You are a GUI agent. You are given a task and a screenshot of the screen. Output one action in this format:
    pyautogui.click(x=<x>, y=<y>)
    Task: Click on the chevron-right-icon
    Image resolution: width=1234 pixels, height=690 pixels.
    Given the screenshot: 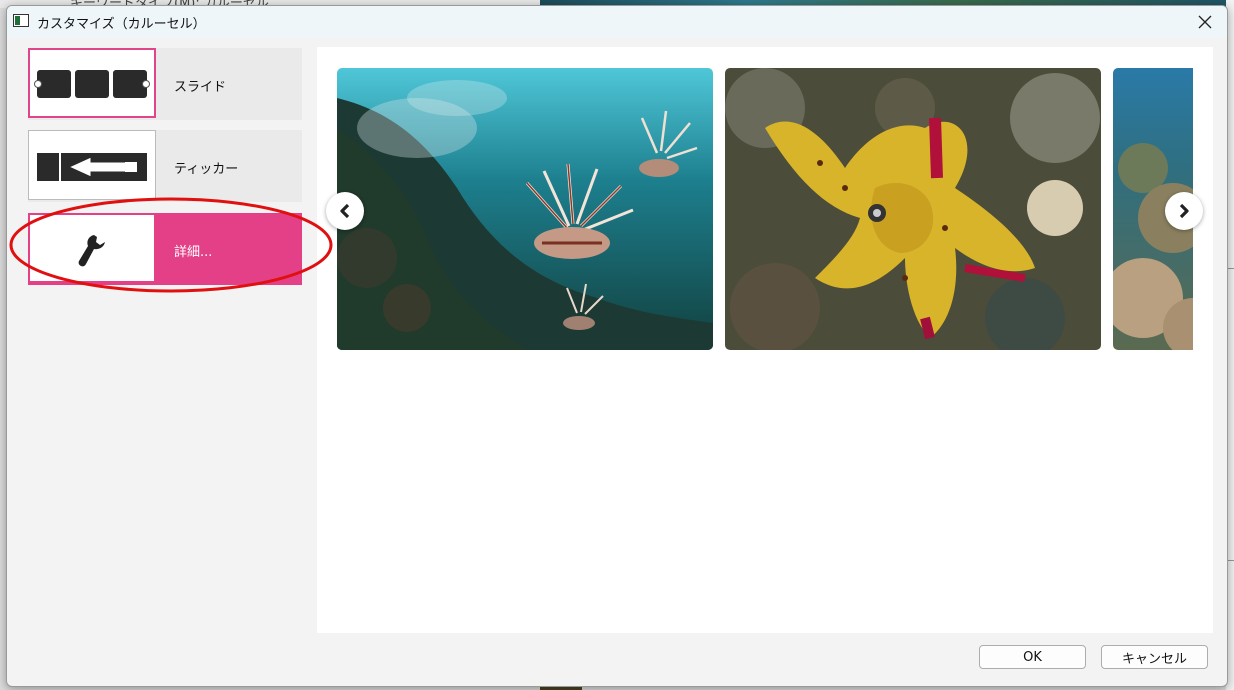 What is the action you would take?
    pyautogui.click(x=1184, y=211)
    